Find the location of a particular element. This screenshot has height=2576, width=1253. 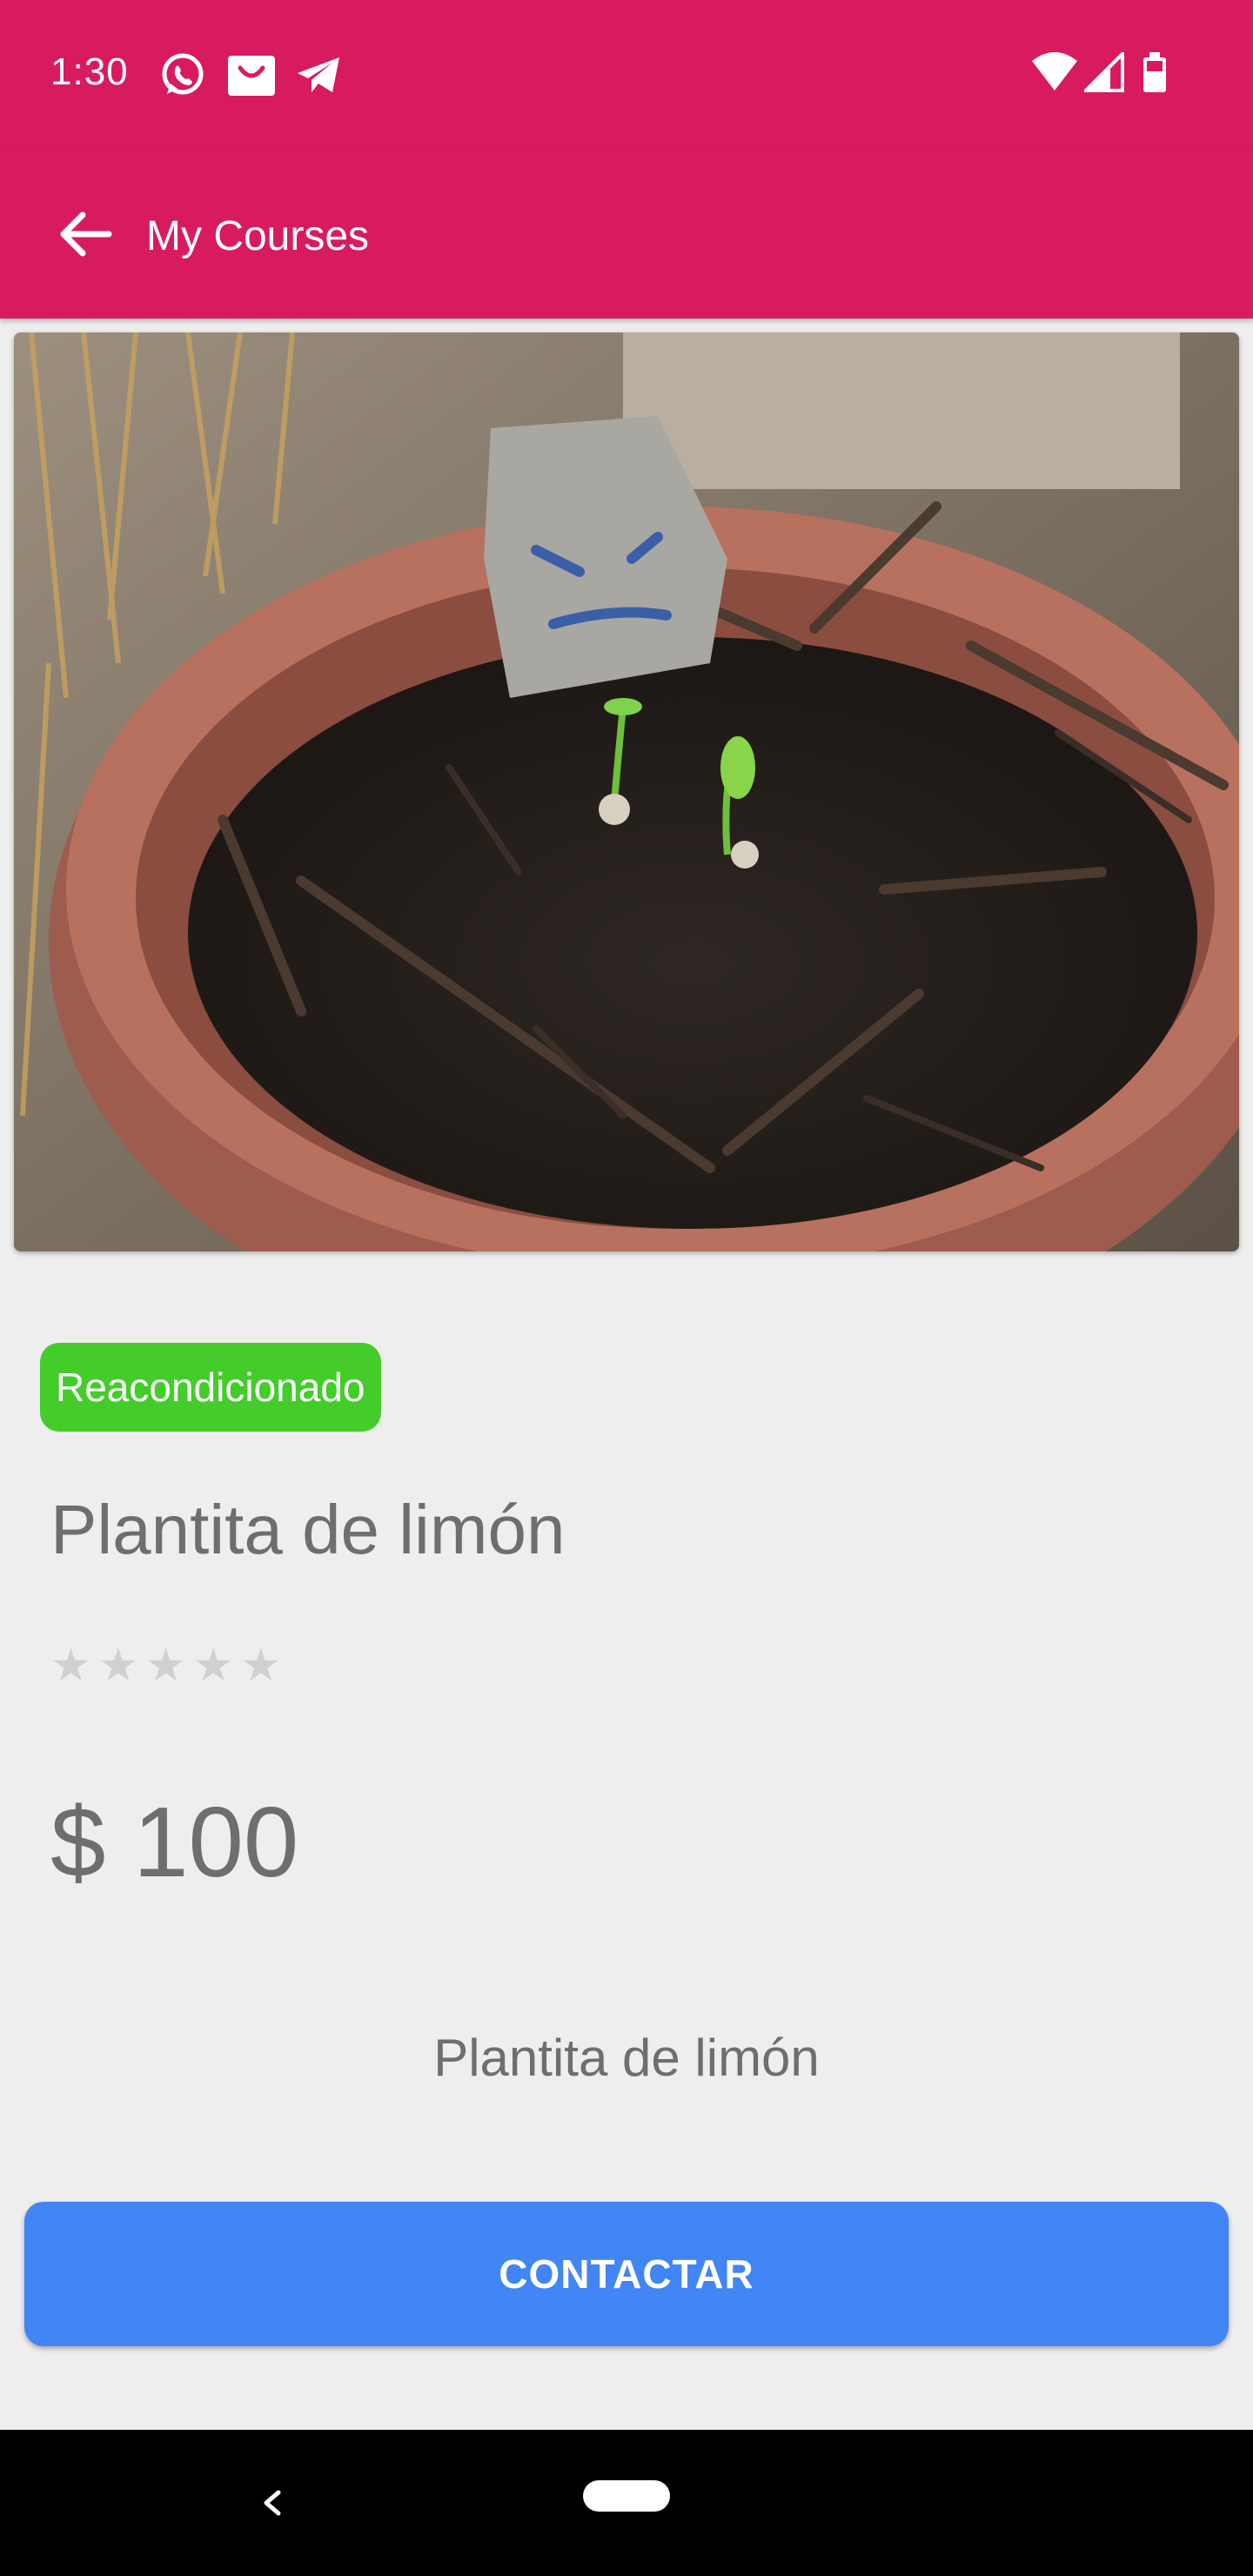

navigation-bar is located at coordinates (626, 2503).